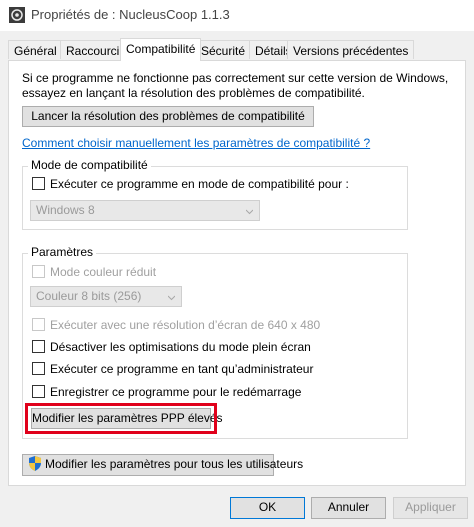 The height and width of the screenshot is (527, 474). I want to click on reduced-color-row: Mode couleur réduit, so click(94, 272).